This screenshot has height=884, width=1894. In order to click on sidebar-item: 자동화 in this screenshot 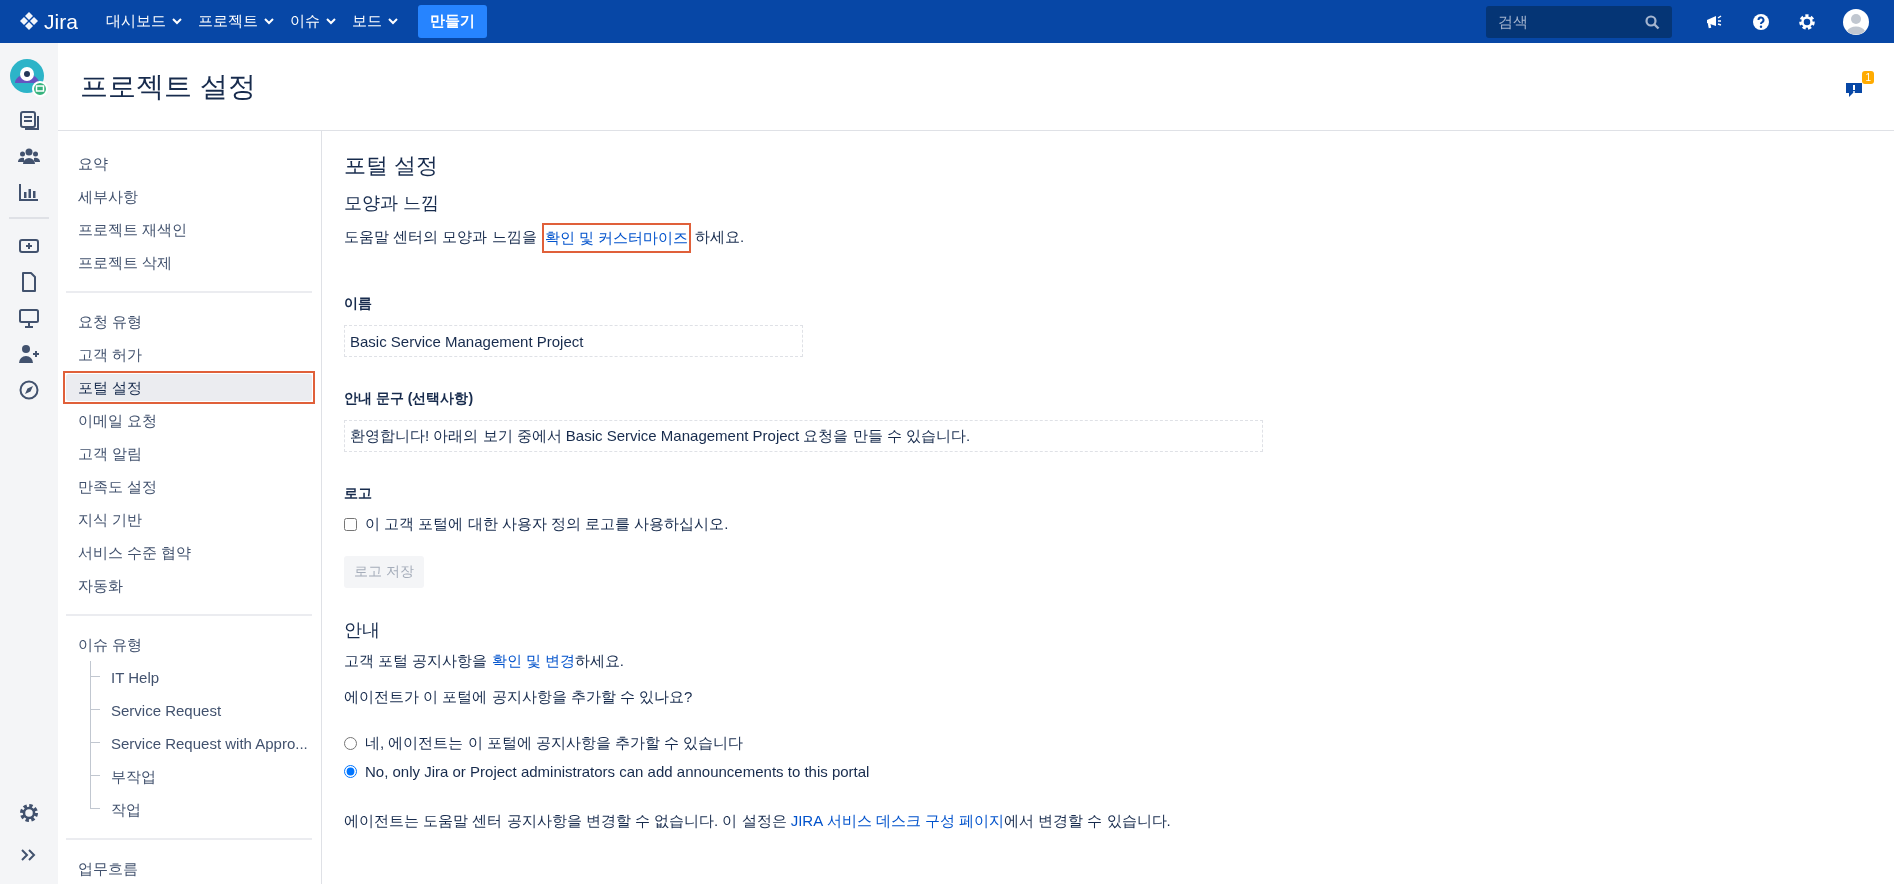, I will do `click(189, 585)`.